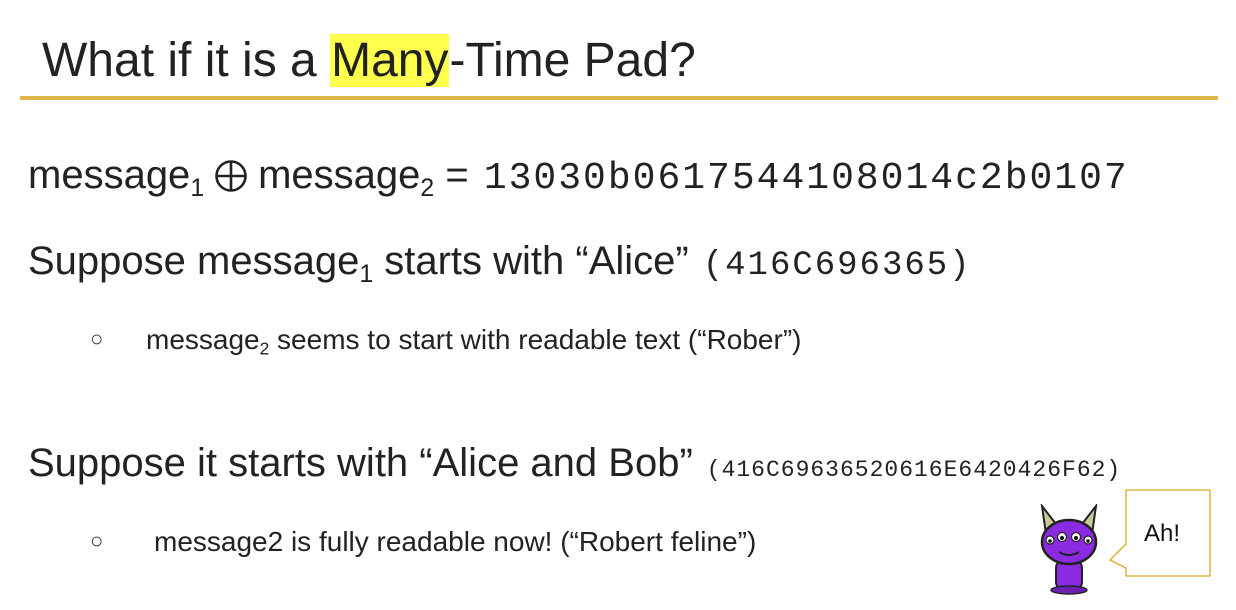 The width and height of the screenshot is (1236, 610). I want to click on xor-icon, so click(231, 176).